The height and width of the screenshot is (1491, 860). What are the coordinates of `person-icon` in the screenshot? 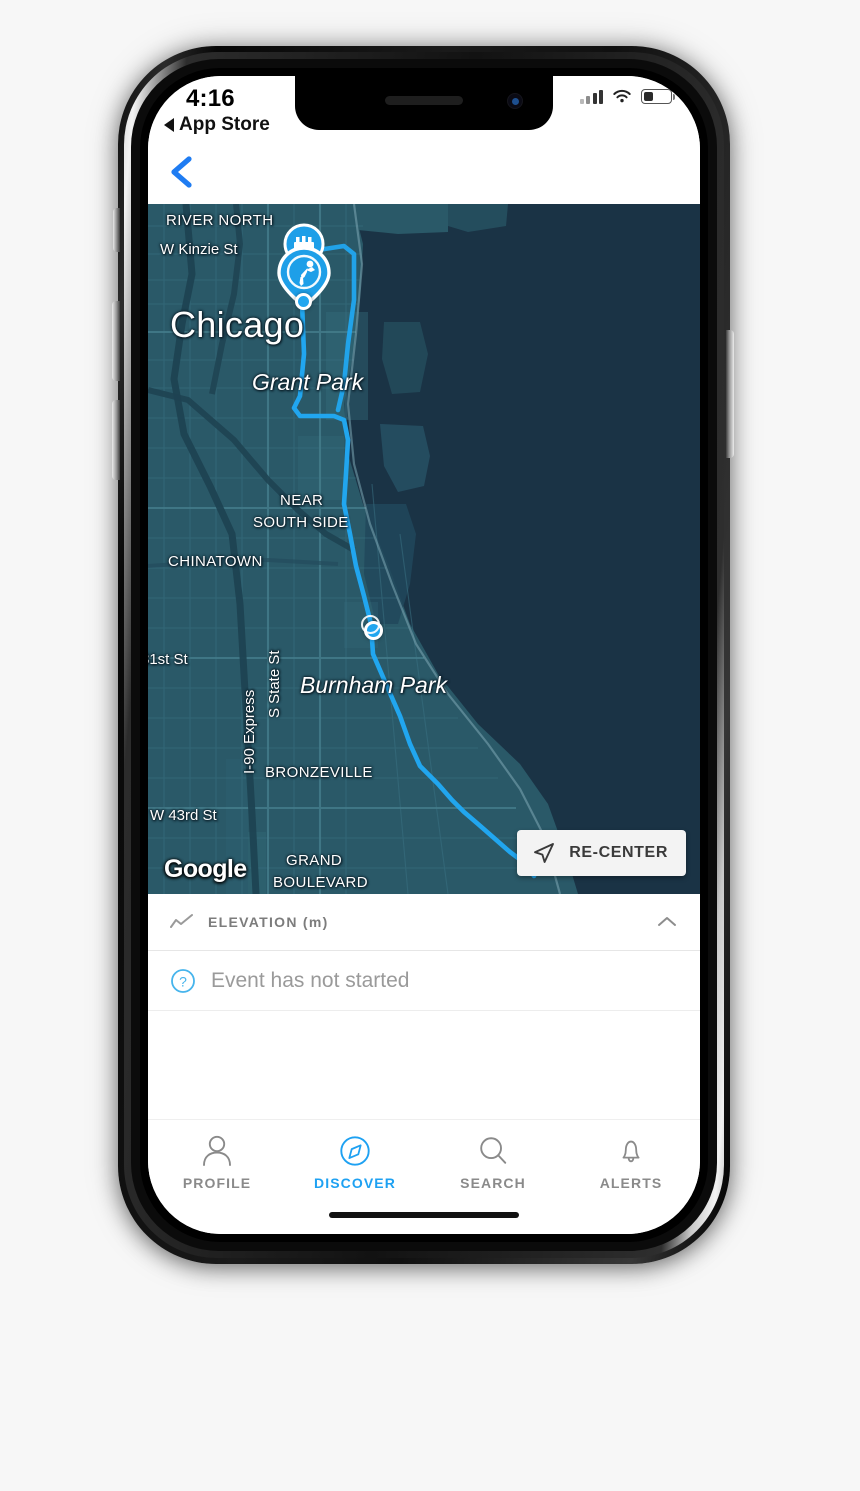 It's located at (217, 1150).